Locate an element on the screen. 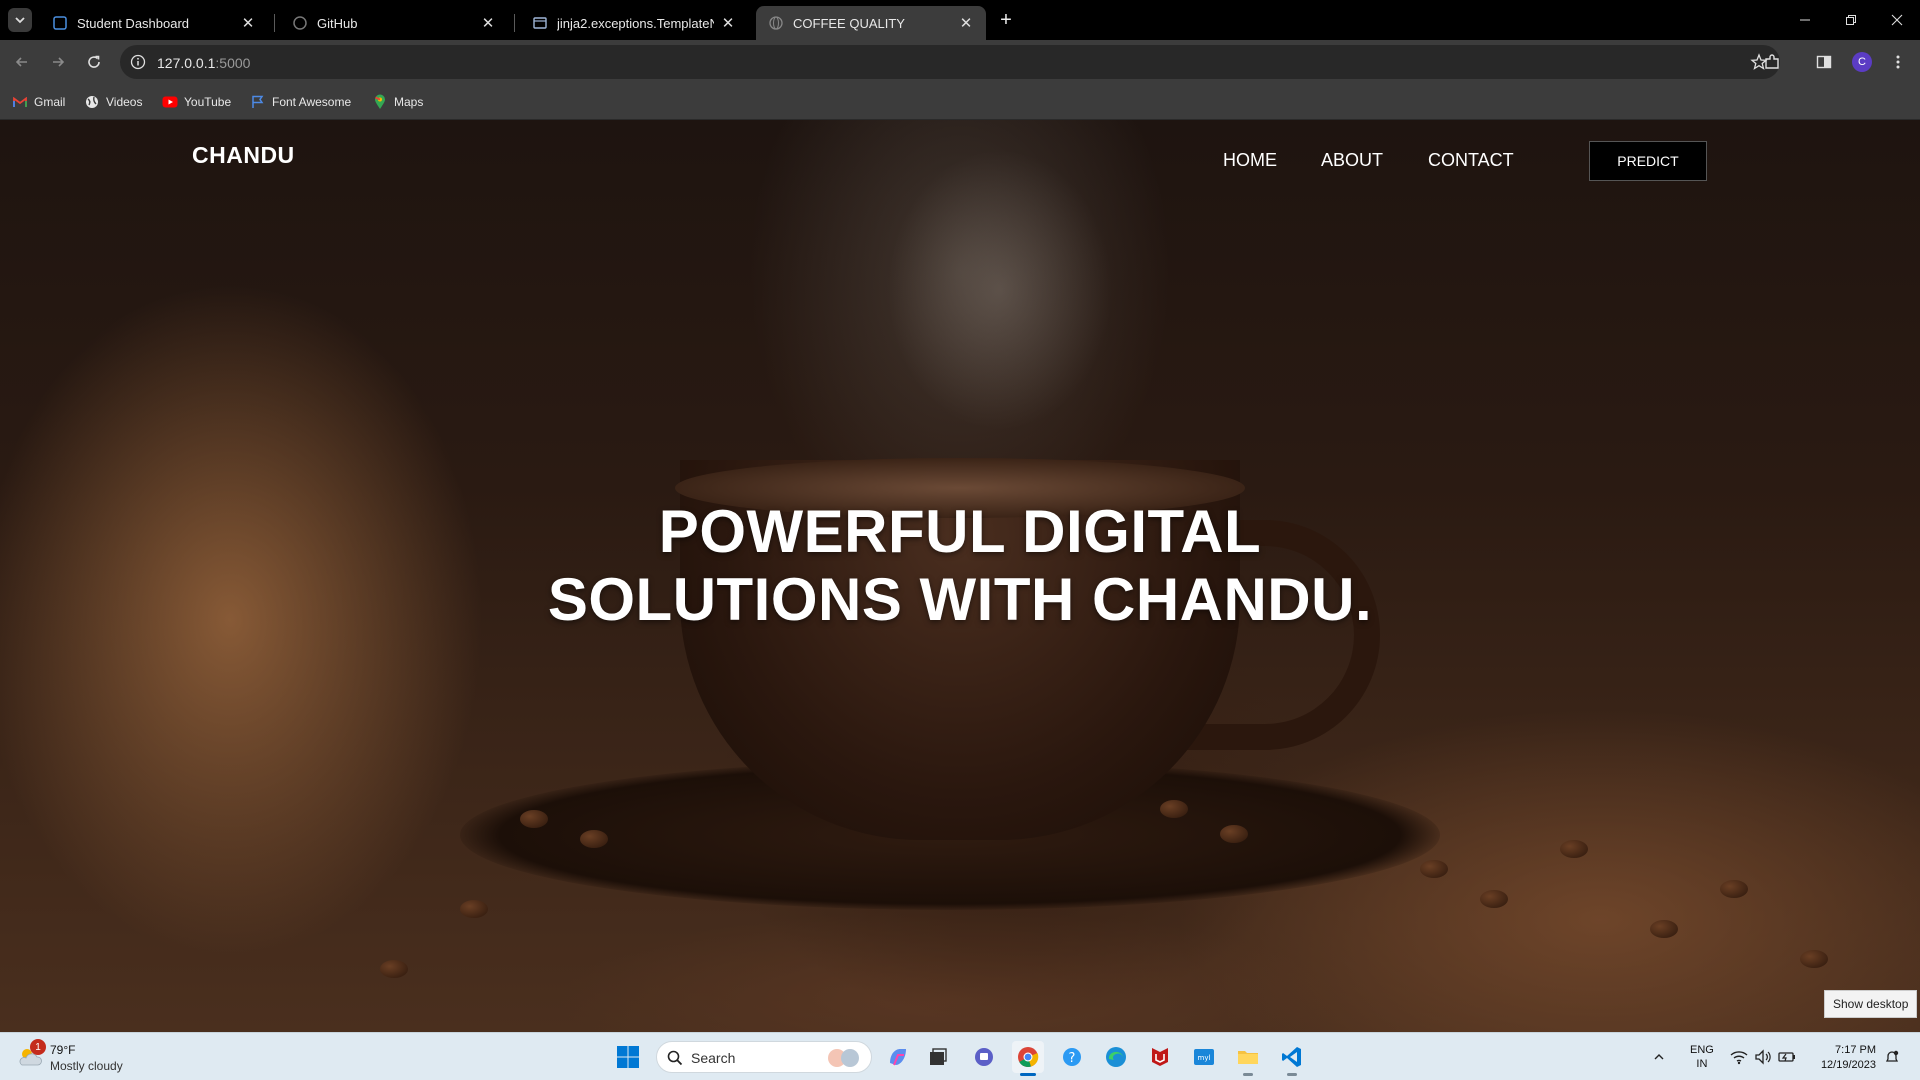  battery-icon is located at coordinates (1786, 1057).